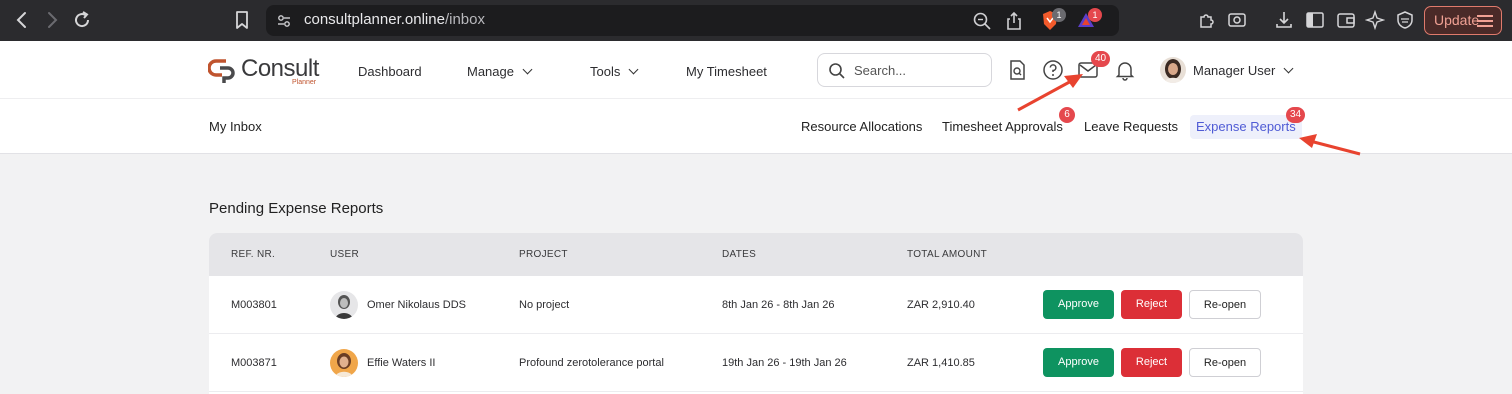  Describe the element at coordinates (1234, 70) in the screenshot. I see `user-name: Manager User` at that location.